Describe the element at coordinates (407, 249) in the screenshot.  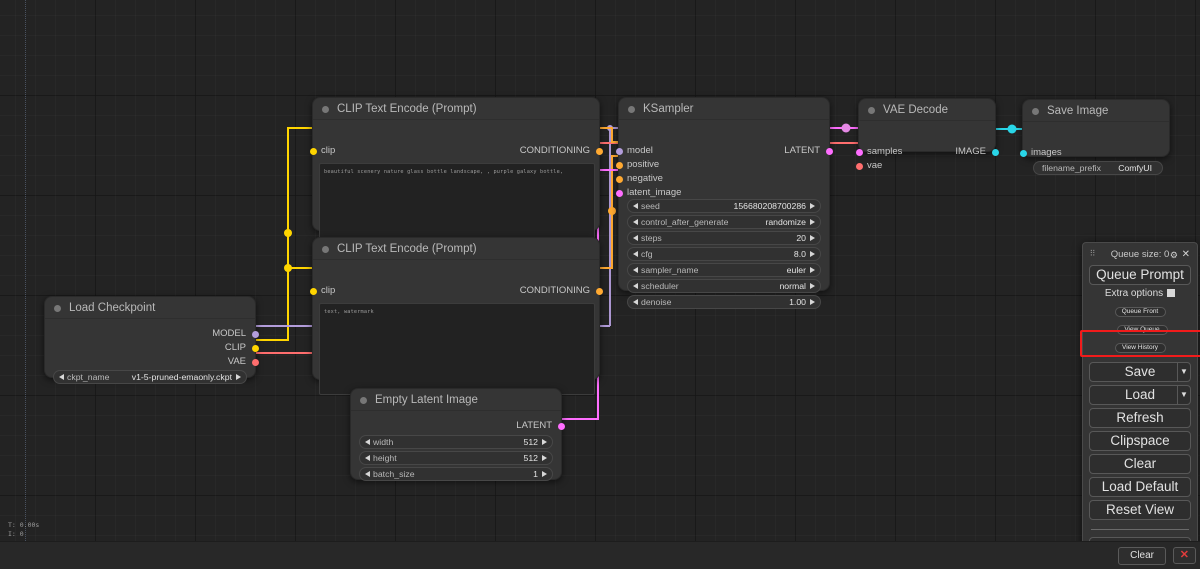
I see `node-title-text: CLIP Text Encode (Prompt)` at that location.